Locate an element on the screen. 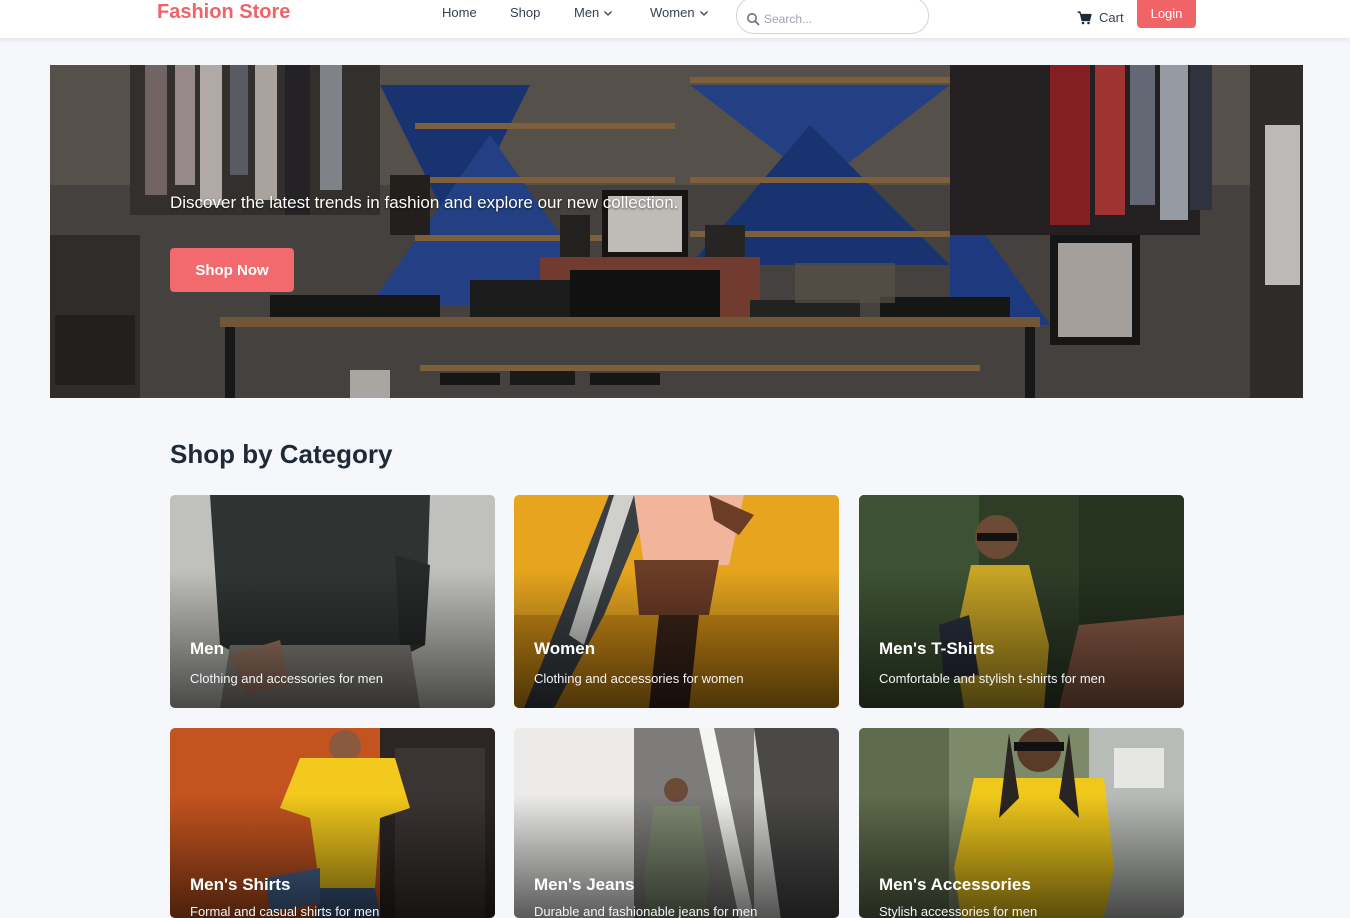 The height and width of the screenshot is (918, 1350). nav-shop-label: Shop is located at coordinates (525, 12).